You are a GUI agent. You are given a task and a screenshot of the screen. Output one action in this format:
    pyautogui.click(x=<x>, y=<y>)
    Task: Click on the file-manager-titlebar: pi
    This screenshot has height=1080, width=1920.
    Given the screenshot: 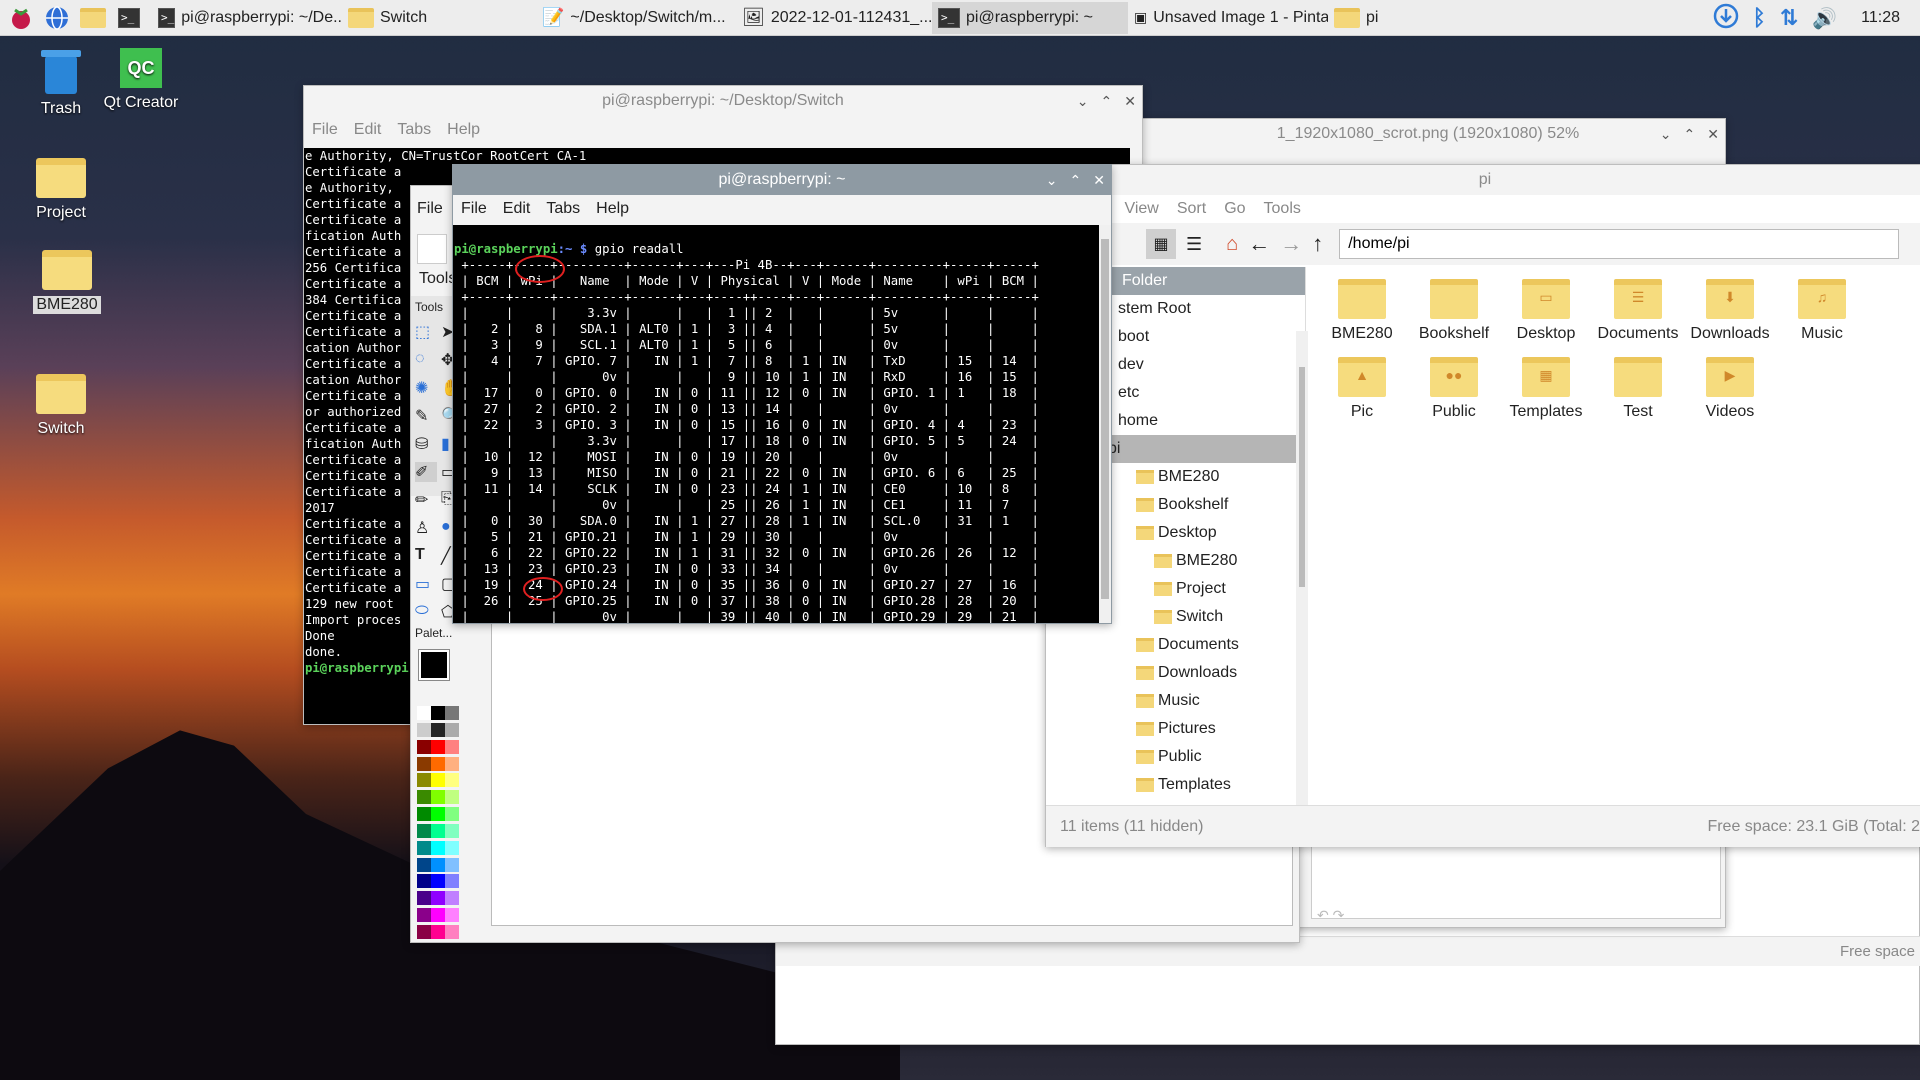 What is the action you would take?
    pyautogui.click(x=1483, y=180)
    